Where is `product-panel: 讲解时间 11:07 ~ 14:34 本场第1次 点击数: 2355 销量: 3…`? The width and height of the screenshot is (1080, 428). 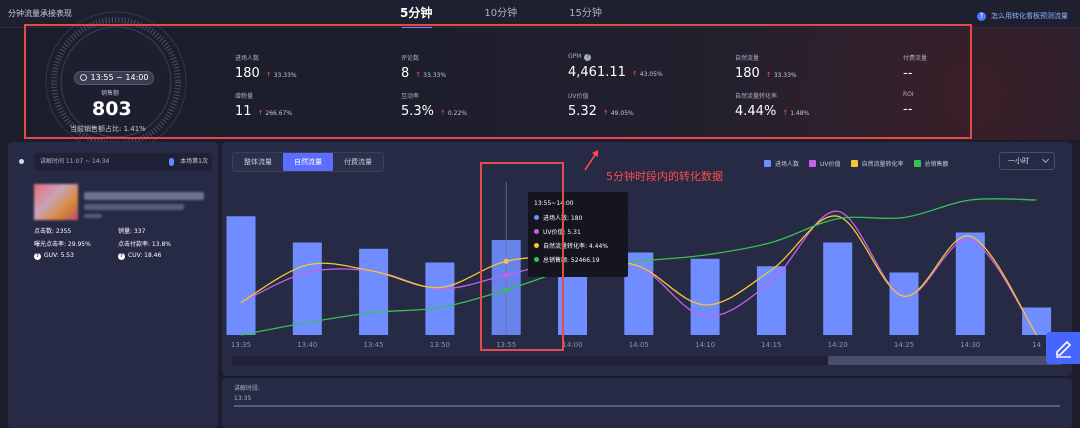 product-panel: 讲解时间 11:07 ~ 14:34 本场第1次 点击数: 2355 销量: 3… is located at coordinates (113, 285).